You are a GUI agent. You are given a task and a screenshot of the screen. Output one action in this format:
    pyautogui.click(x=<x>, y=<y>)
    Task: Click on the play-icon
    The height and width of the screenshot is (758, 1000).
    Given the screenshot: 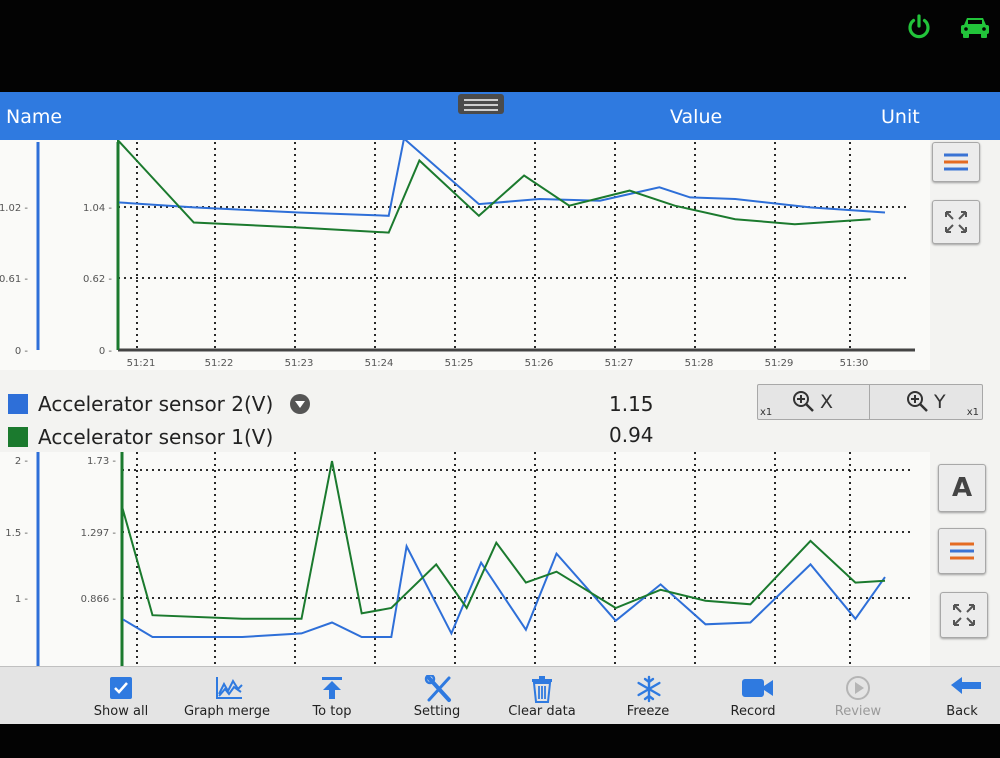 What is the action you would take?
    pyautogui.click(x=858, y=688)
    